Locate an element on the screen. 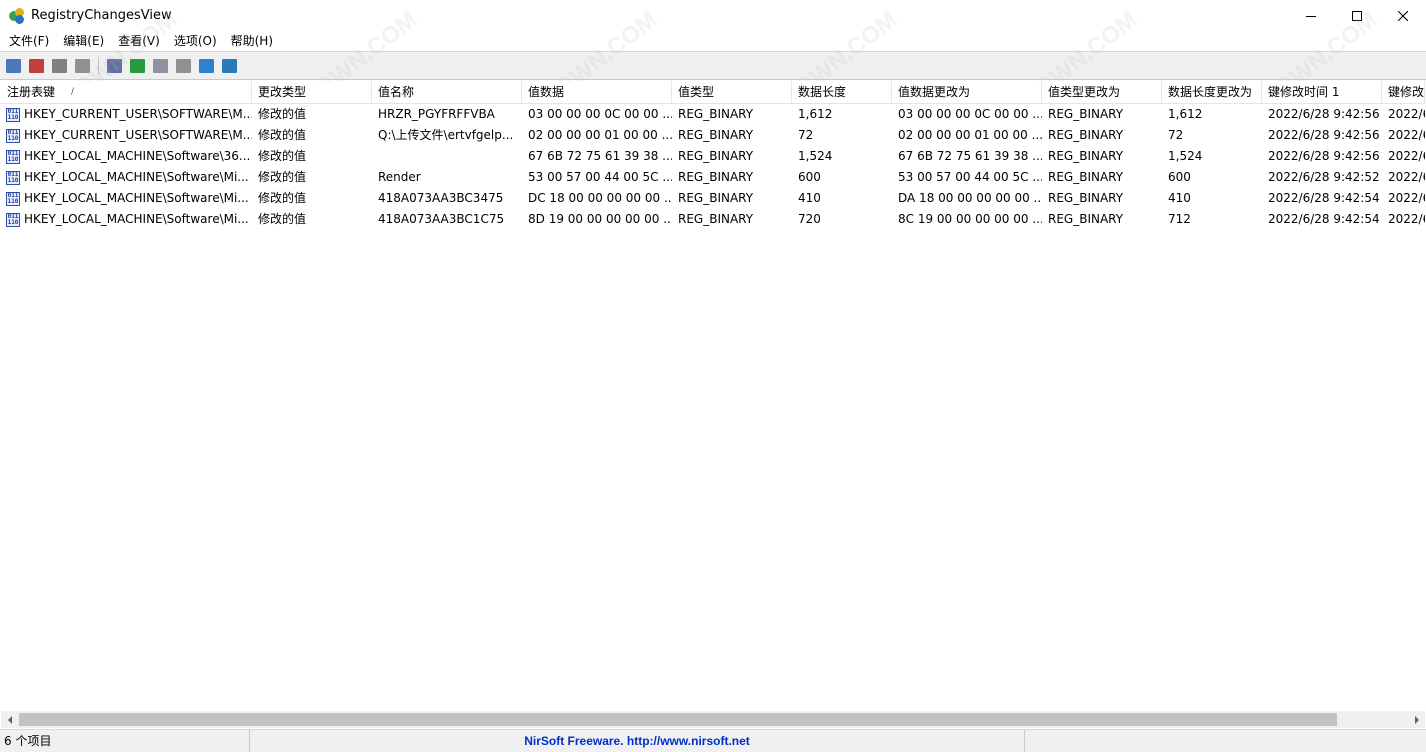 The width and height of the screenshot is (1426, 752). cell-data-length-changed: 1,524 is located at coordinates (1185, 156).